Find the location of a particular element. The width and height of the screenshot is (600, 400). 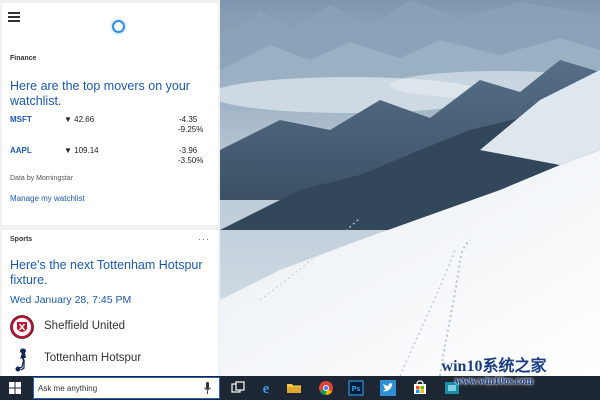

team-name: Tottenham Hotspur is located at coordinates (93, 358).